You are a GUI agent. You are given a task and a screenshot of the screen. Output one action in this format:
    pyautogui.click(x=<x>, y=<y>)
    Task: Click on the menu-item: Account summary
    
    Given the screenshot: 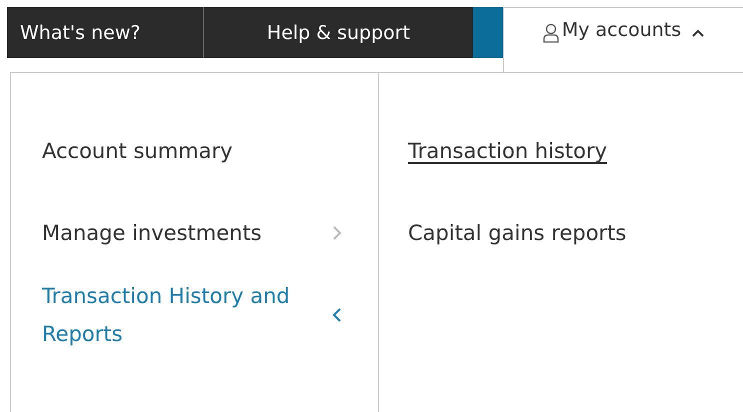 What is the action you would take?
    pyautogui.click(x=194, y=151)
    